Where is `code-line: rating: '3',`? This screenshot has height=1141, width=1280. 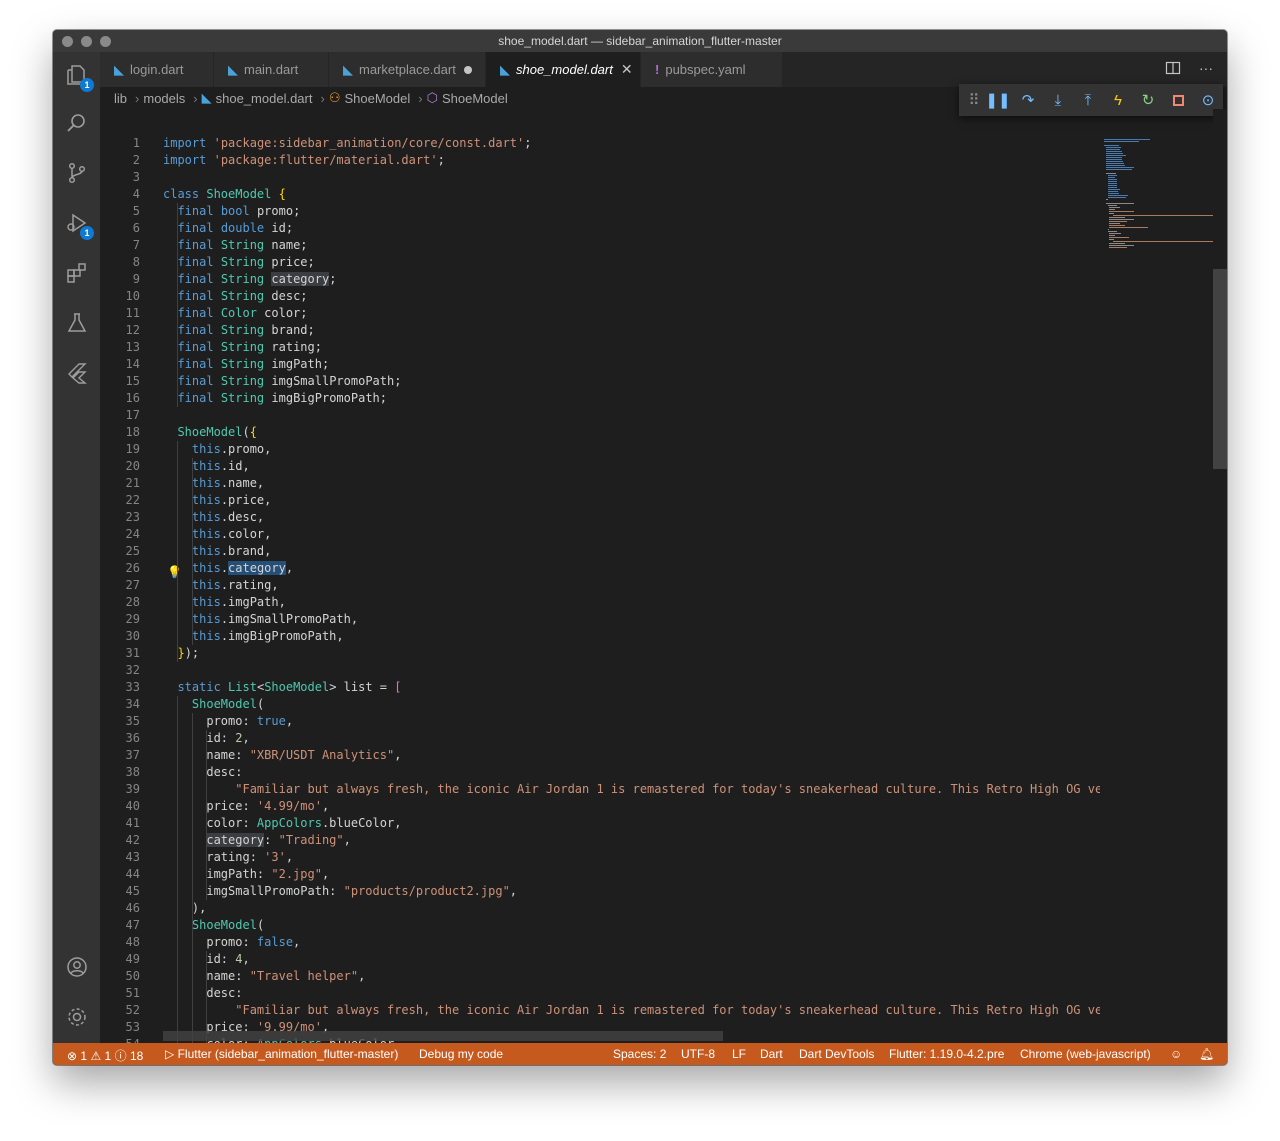
code-line: rating: '3', is located at coordinates (228, 857).